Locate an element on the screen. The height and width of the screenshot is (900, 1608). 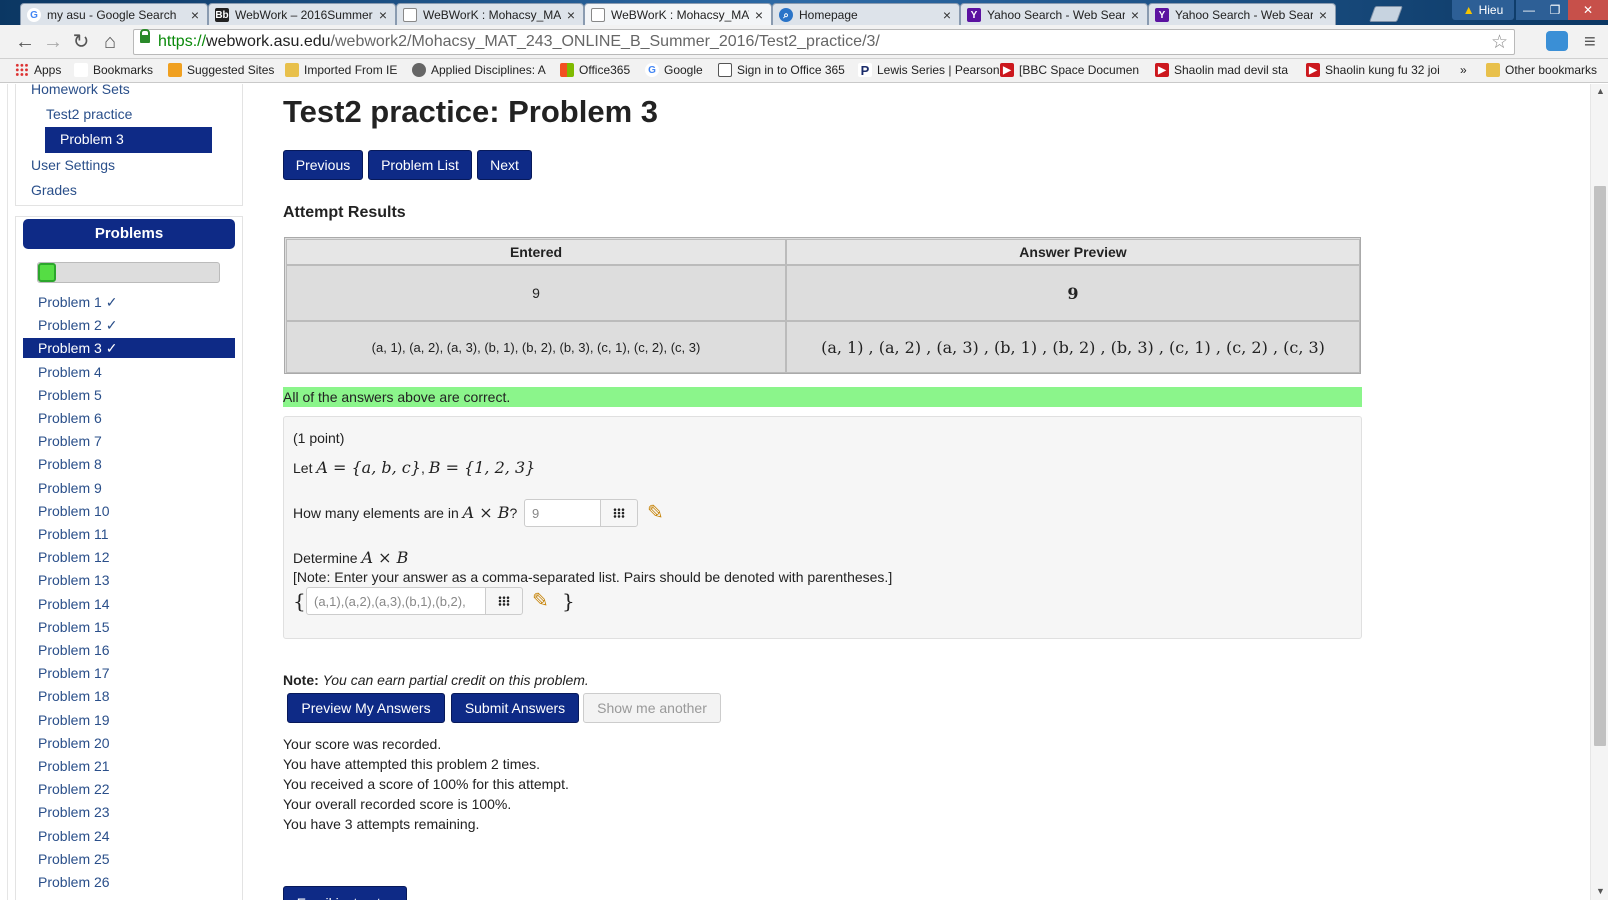
sidebar-problem-item: Problem 3 ✓ is located at coordinates (129, 348).